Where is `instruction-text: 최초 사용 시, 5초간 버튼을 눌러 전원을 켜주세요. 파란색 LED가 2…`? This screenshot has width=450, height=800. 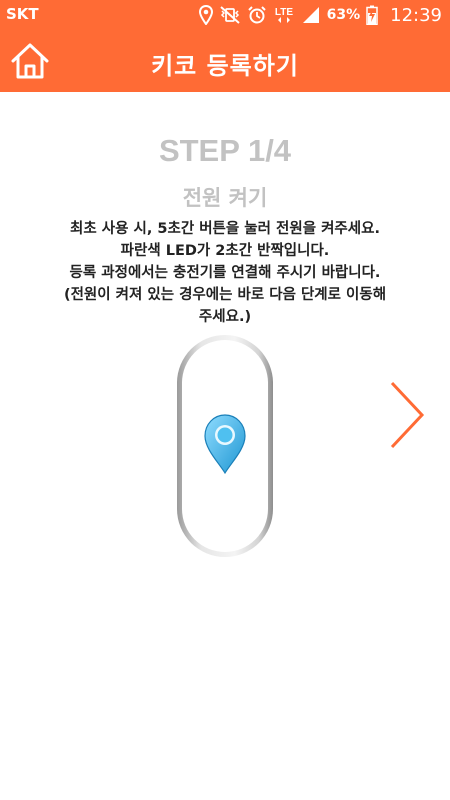
instruction-text: 최초 사용 시, 5초간 버튼을 눌러 전원을 켜주세요. 파란색 LED가 2… is located at coordinates (225, 273).